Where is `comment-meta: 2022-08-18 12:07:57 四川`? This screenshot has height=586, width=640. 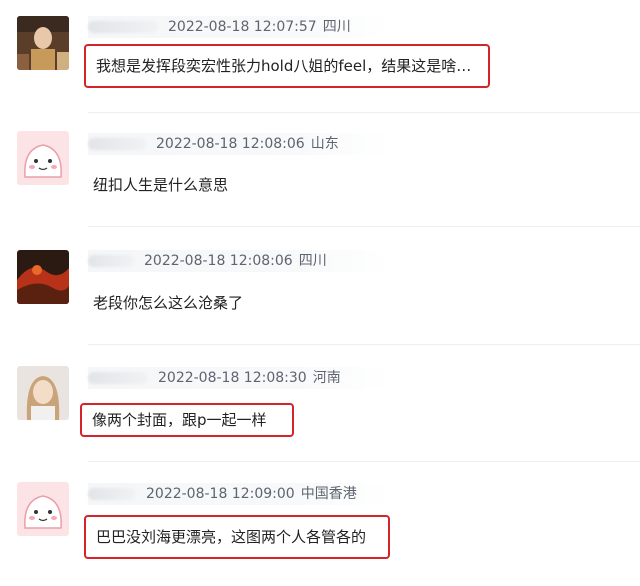
comment-meta: 2022-08-18 12:07:57 四川 is located at coordinates (238, 27).